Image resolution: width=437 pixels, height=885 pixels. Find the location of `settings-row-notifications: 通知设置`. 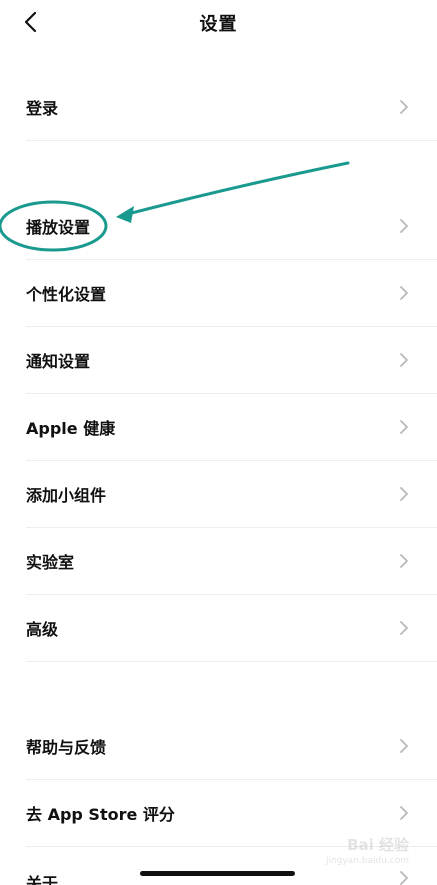

settings-row-notifications: 通知设置 is located at coordinates (218, 360).